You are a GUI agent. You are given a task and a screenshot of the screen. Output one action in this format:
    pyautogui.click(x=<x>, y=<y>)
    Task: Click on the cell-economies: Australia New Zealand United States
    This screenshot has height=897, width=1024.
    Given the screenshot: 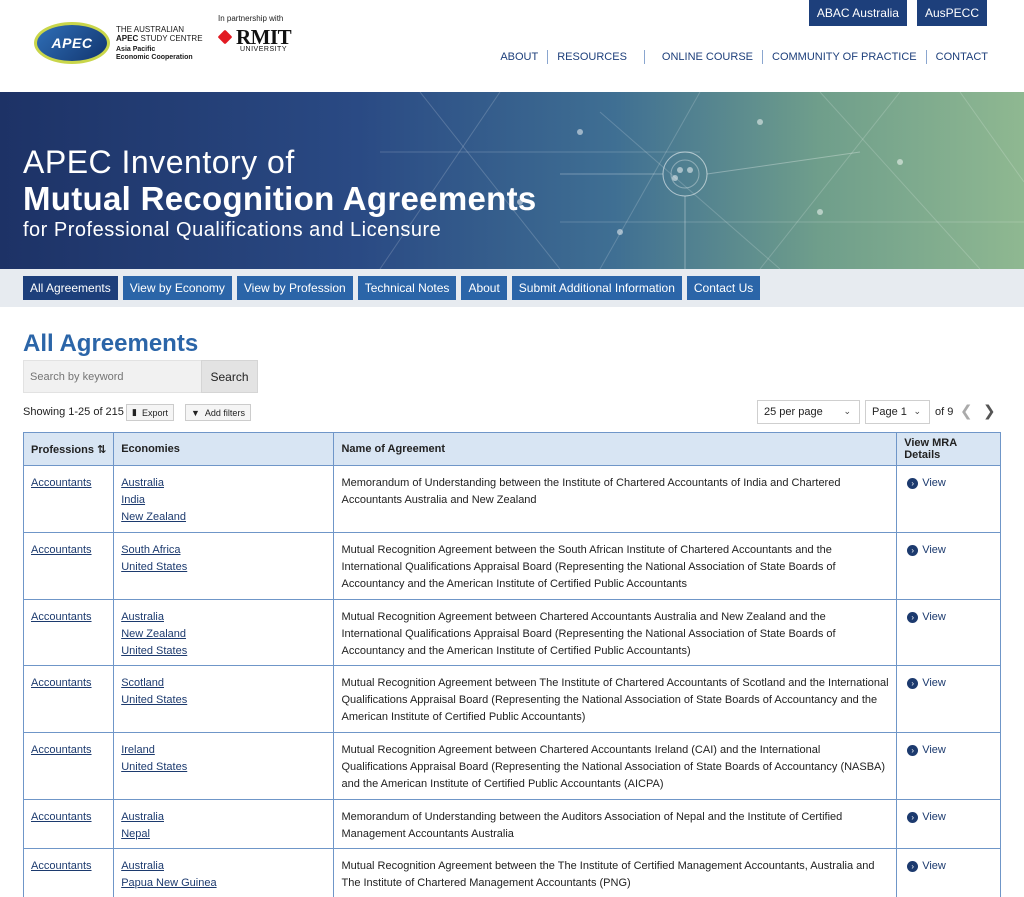 What is the action you would take?
    pyautogui.click(x=224, y=632)
    